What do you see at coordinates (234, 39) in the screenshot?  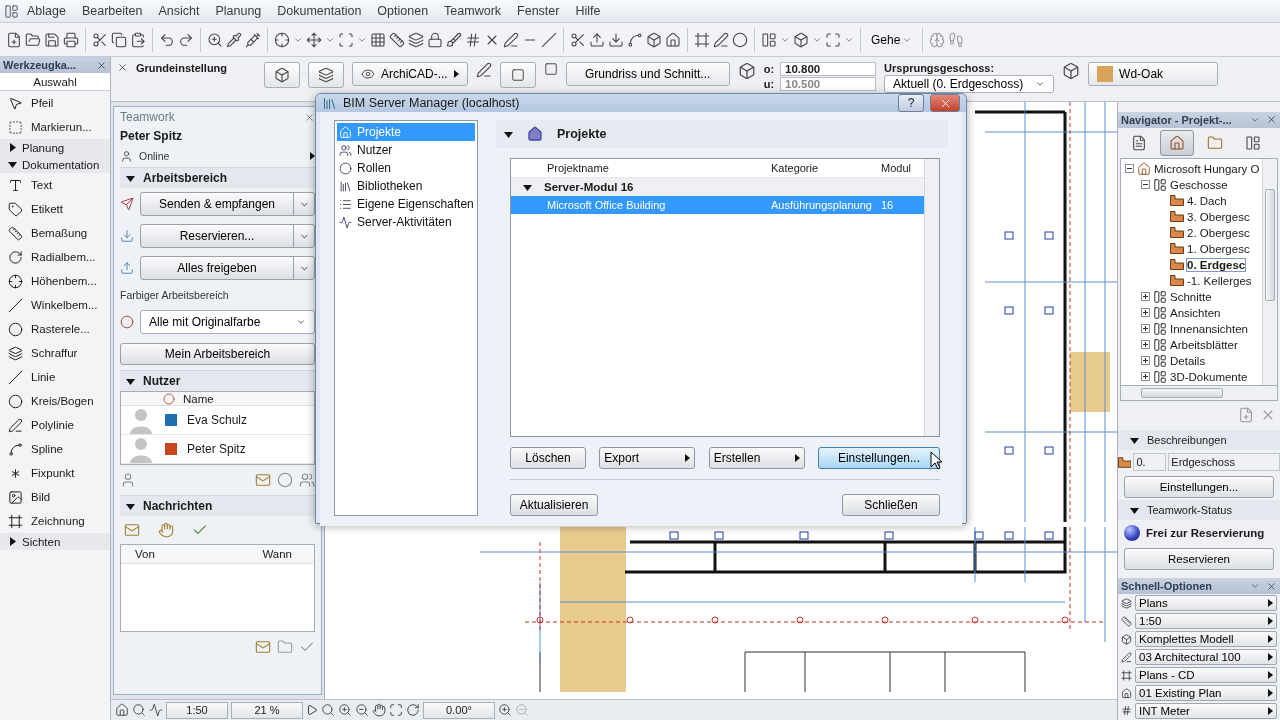 I see `pipette-icon` at bounding box center [234, 39].